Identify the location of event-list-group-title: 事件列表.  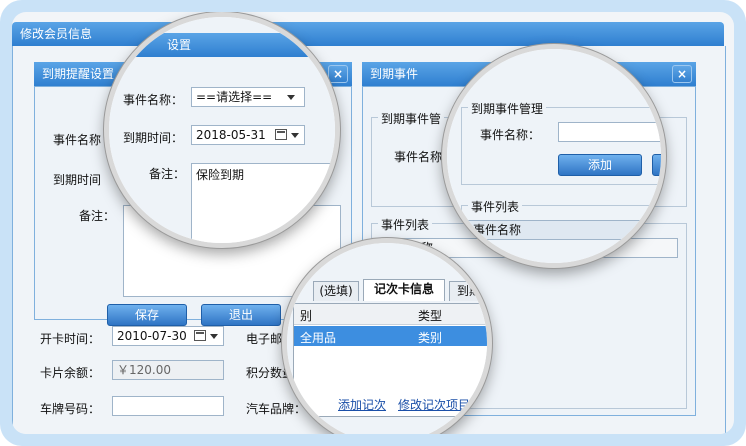
(405, 224).